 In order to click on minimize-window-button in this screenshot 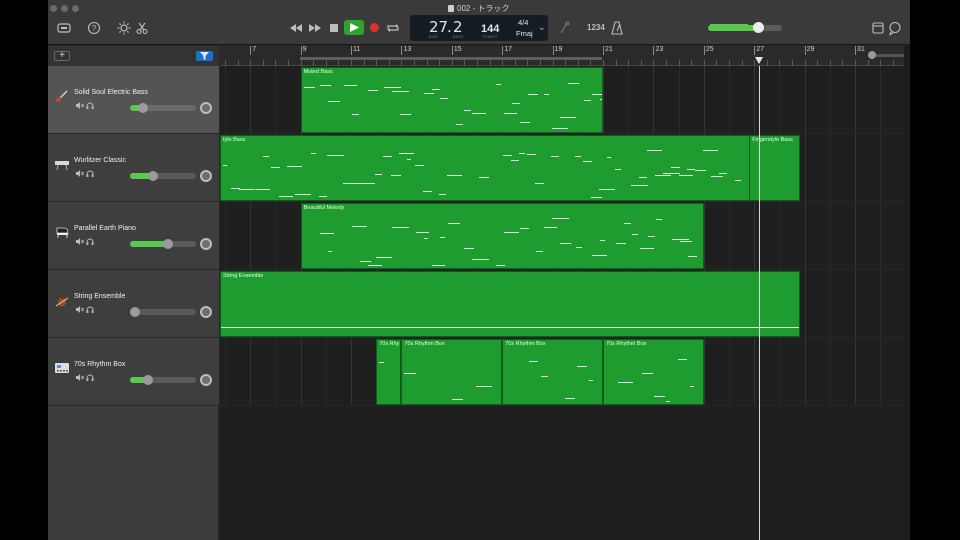, I will do `click(64, 8)`.